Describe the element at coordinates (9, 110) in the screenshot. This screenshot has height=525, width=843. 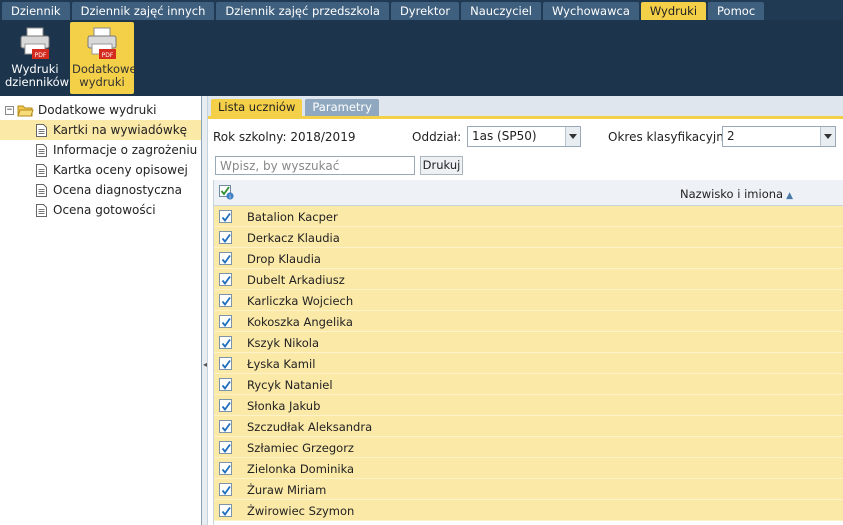
I see `collapse-icon: −` at that location.